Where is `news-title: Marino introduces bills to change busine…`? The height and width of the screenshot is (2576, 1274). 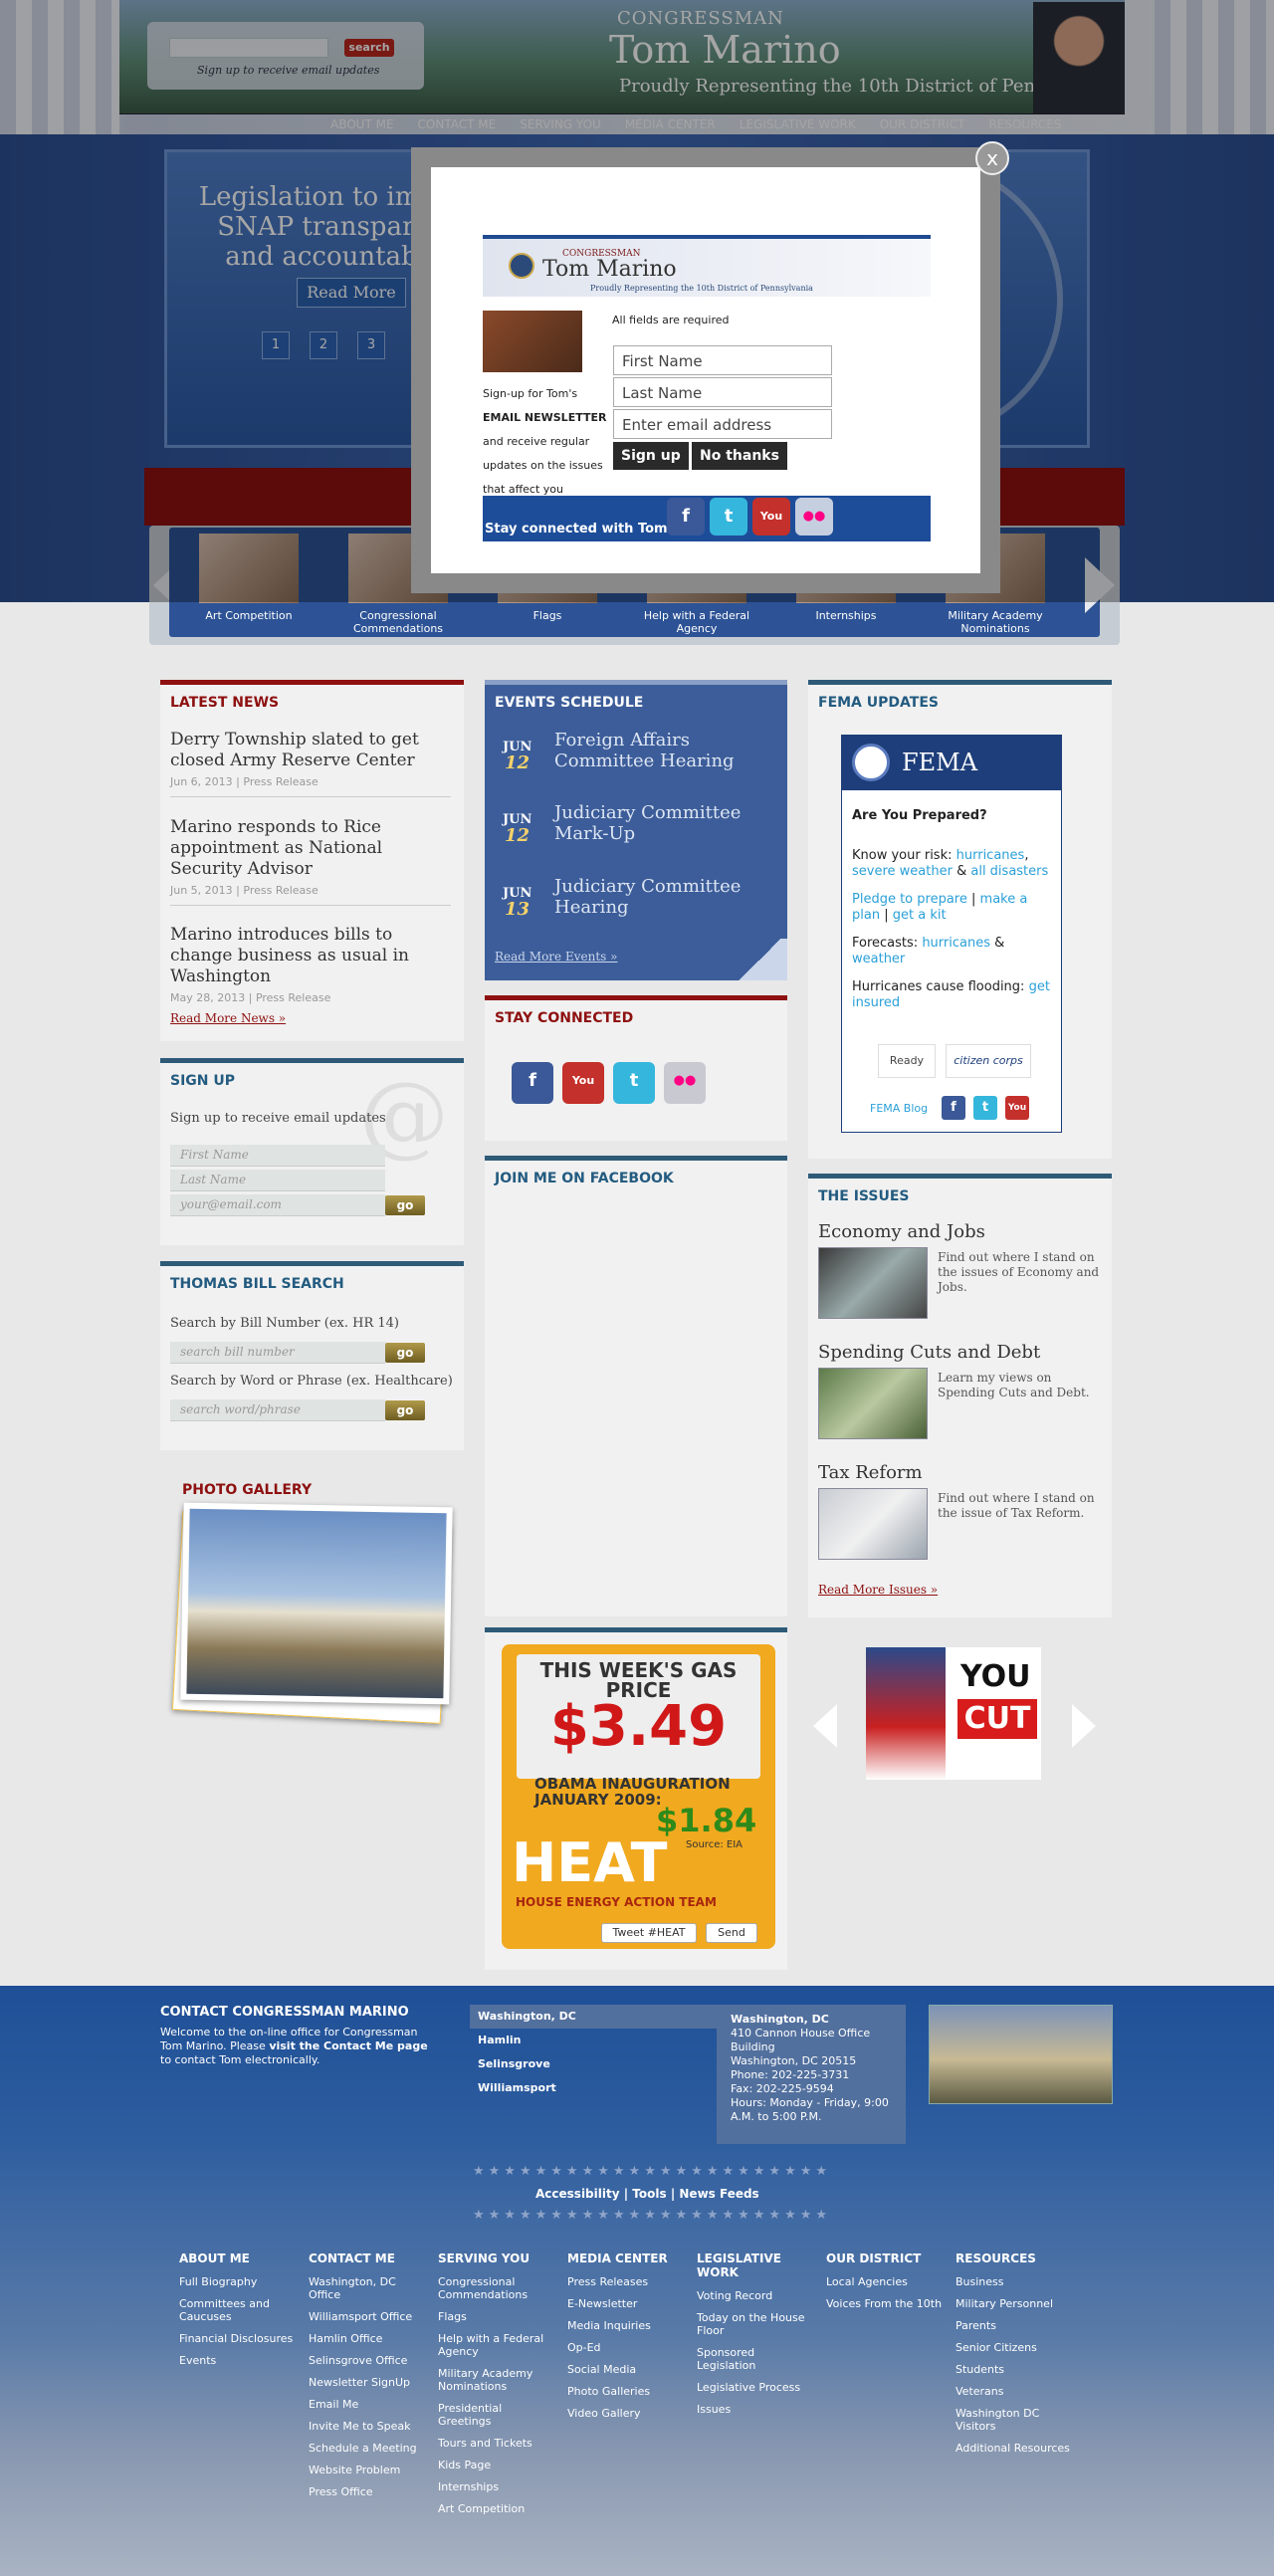
news-title: Marino introduces bills to change busine… is located at coordinates (310, 956).